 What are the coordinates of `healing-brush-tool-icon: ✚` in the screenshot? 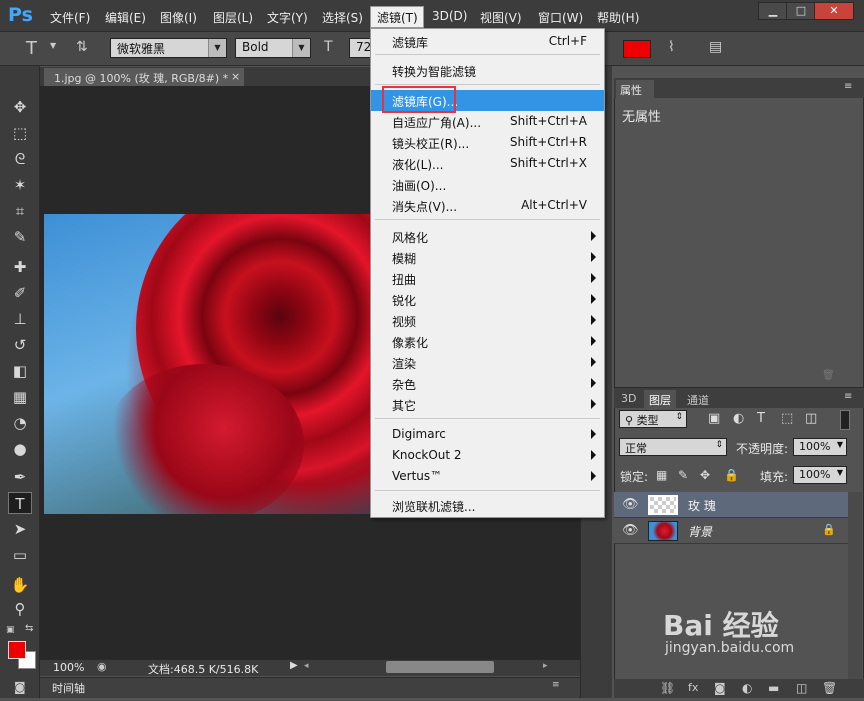 It's located at (20, 267).